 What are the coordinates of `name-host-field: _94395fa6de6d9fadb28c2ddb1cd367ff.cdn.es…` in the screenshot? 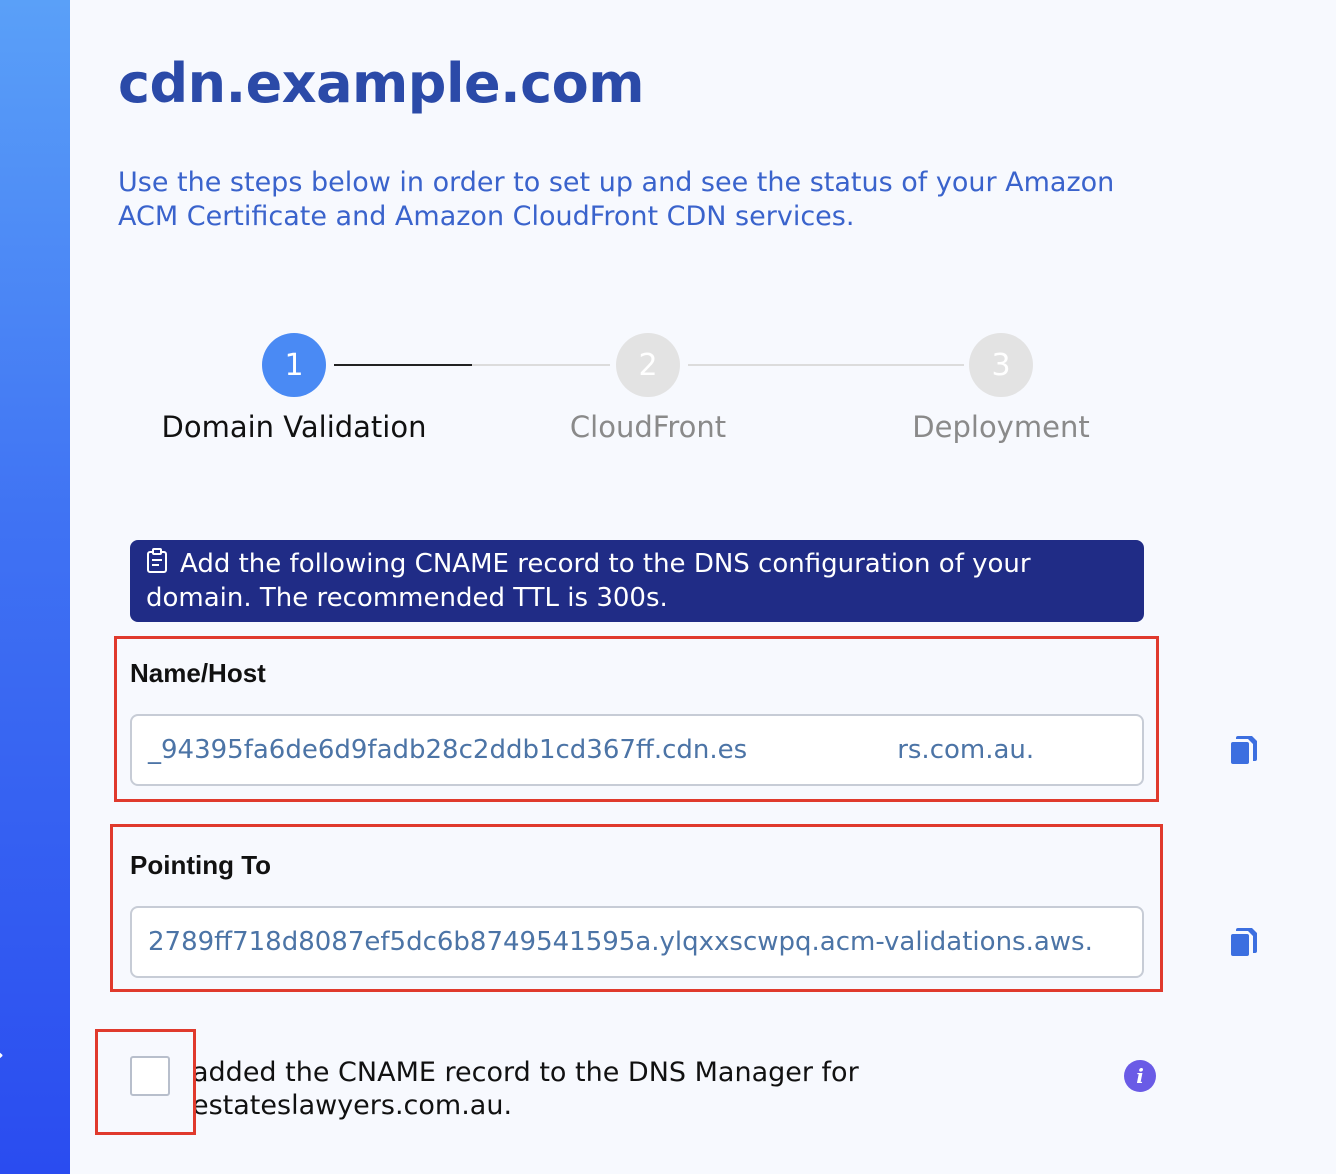 It's located at (637, 750).